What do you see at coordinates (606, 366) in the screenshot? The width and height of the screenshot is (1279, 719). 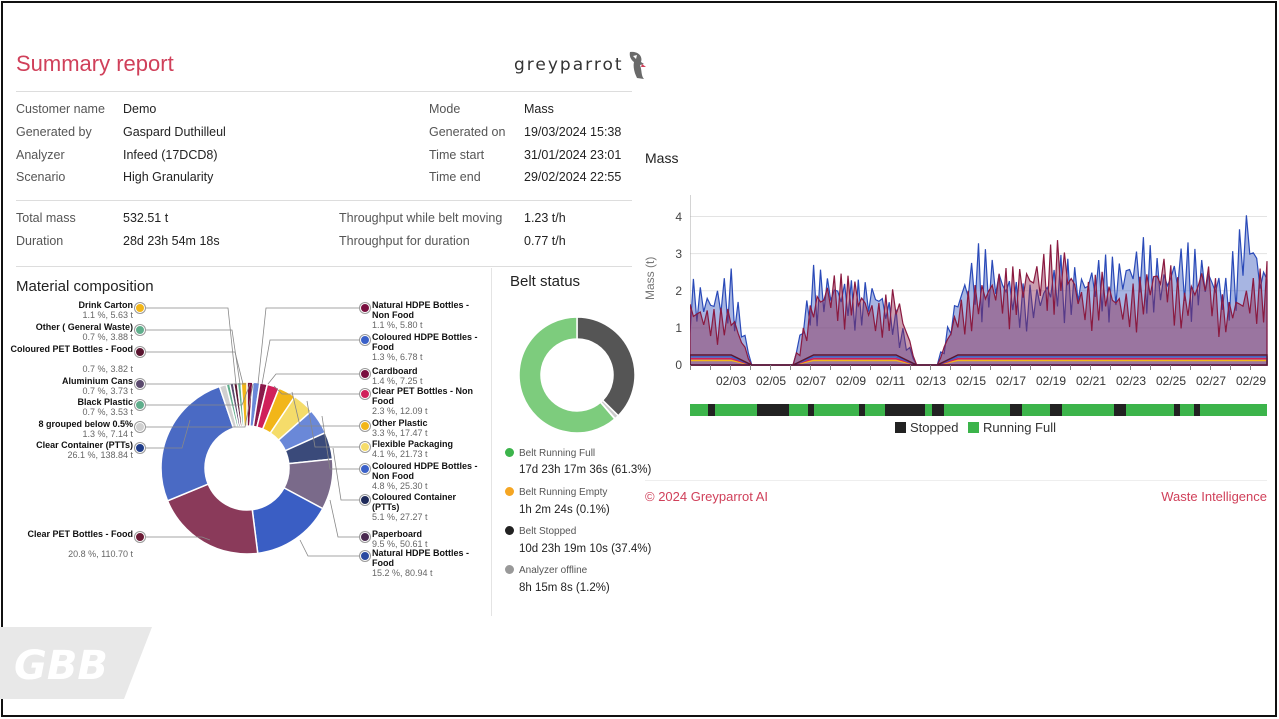 I see `belt-slice` at bounding box center [606, 366].